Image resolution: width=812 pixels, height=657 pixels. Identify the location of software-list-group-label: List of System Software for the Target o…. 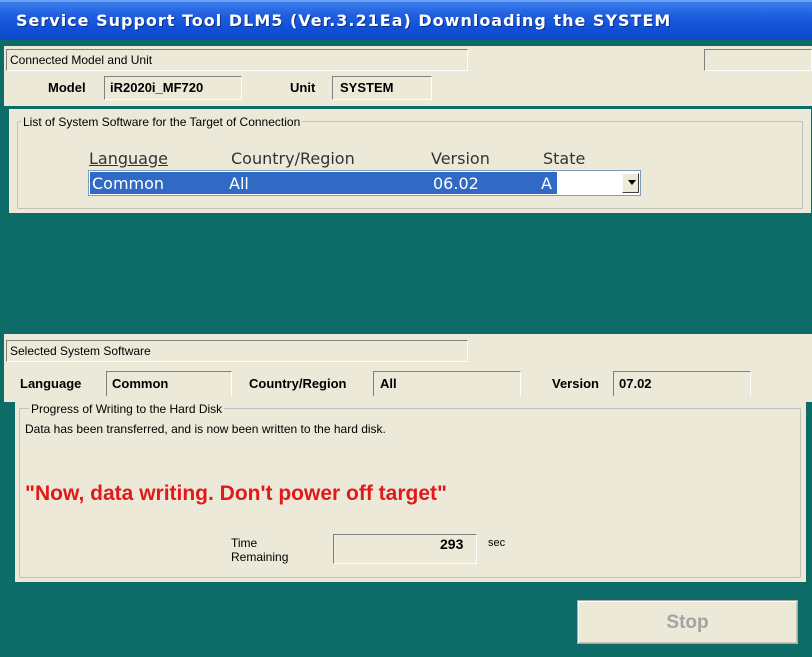
(162, 122).